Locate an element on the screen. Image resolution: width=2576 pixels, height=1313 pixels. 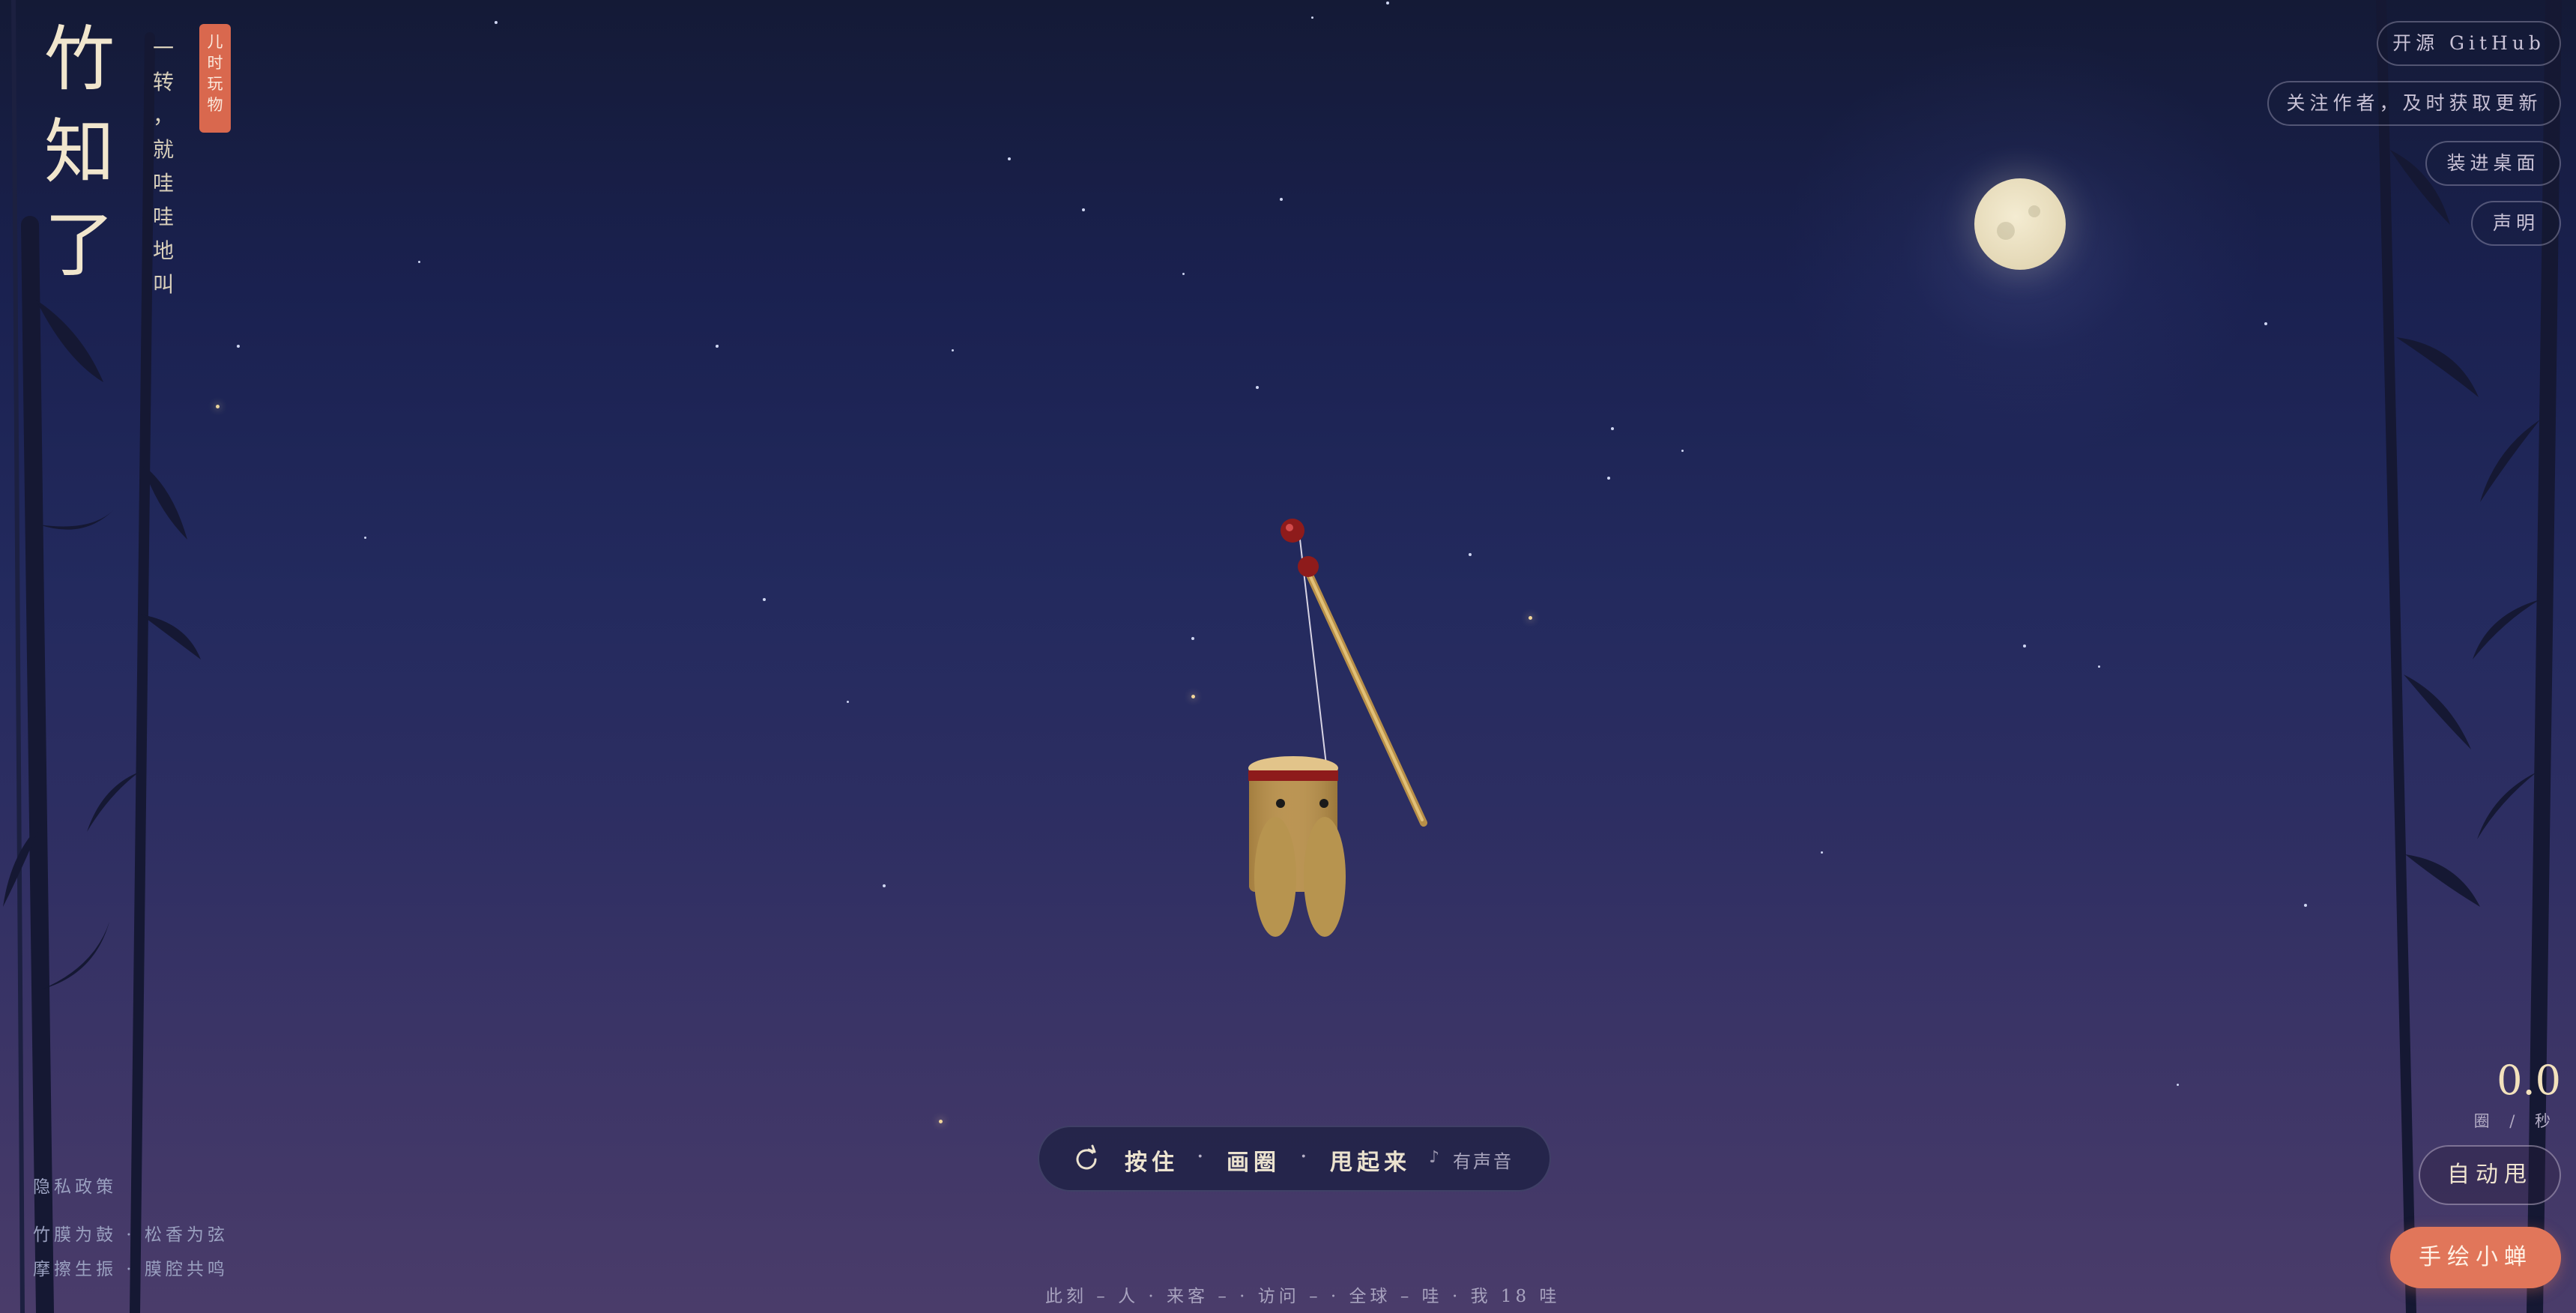
install-desktop-button: 装进桌面 is located at coordinates (2493, 163).